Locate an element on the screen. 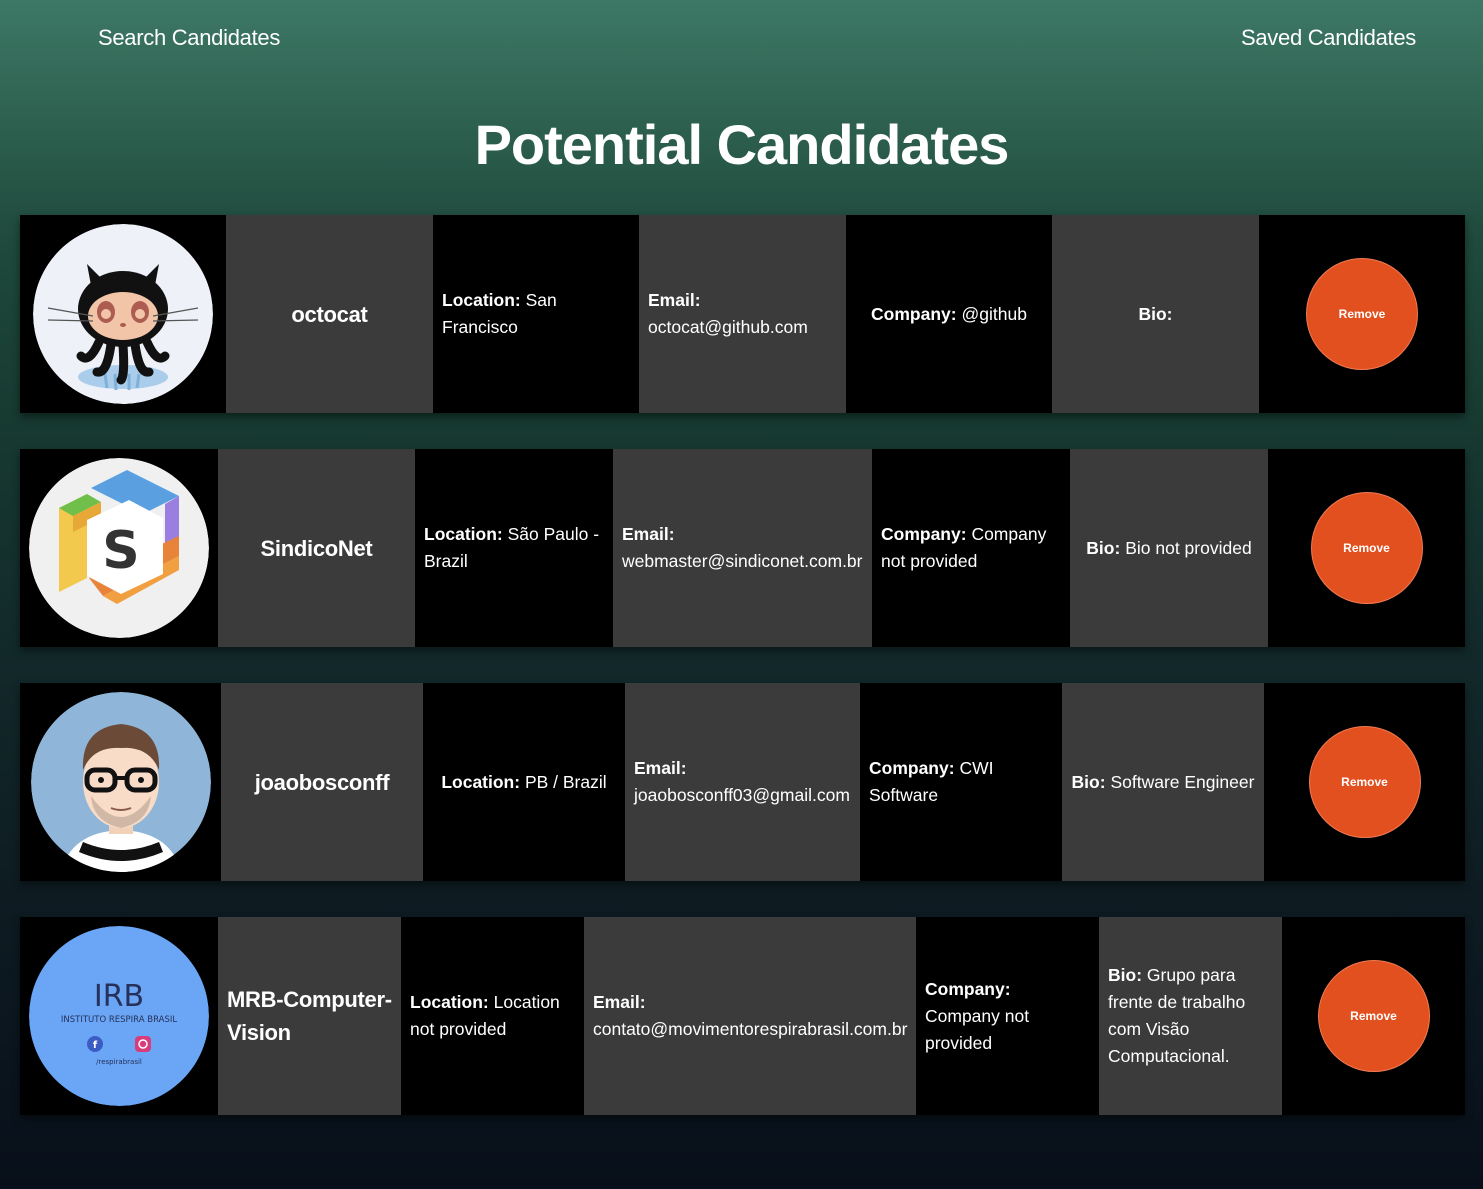 This screenshot has height=1189, width=1483. candidate-username: MRB-Computer-Vision is located at coordinates (309, 1016).